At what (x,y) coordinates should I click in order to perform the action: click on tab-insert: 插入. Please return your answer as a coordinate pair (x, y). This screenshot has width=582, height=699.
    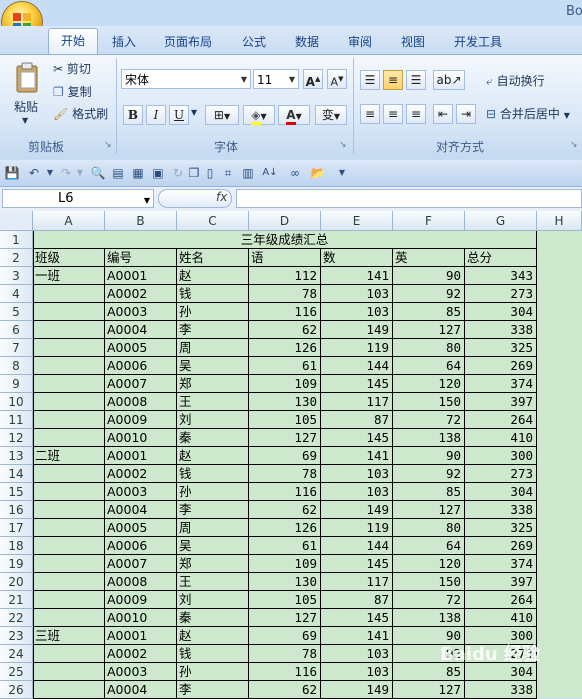
    Looking at the image, I should click on (124, 42).